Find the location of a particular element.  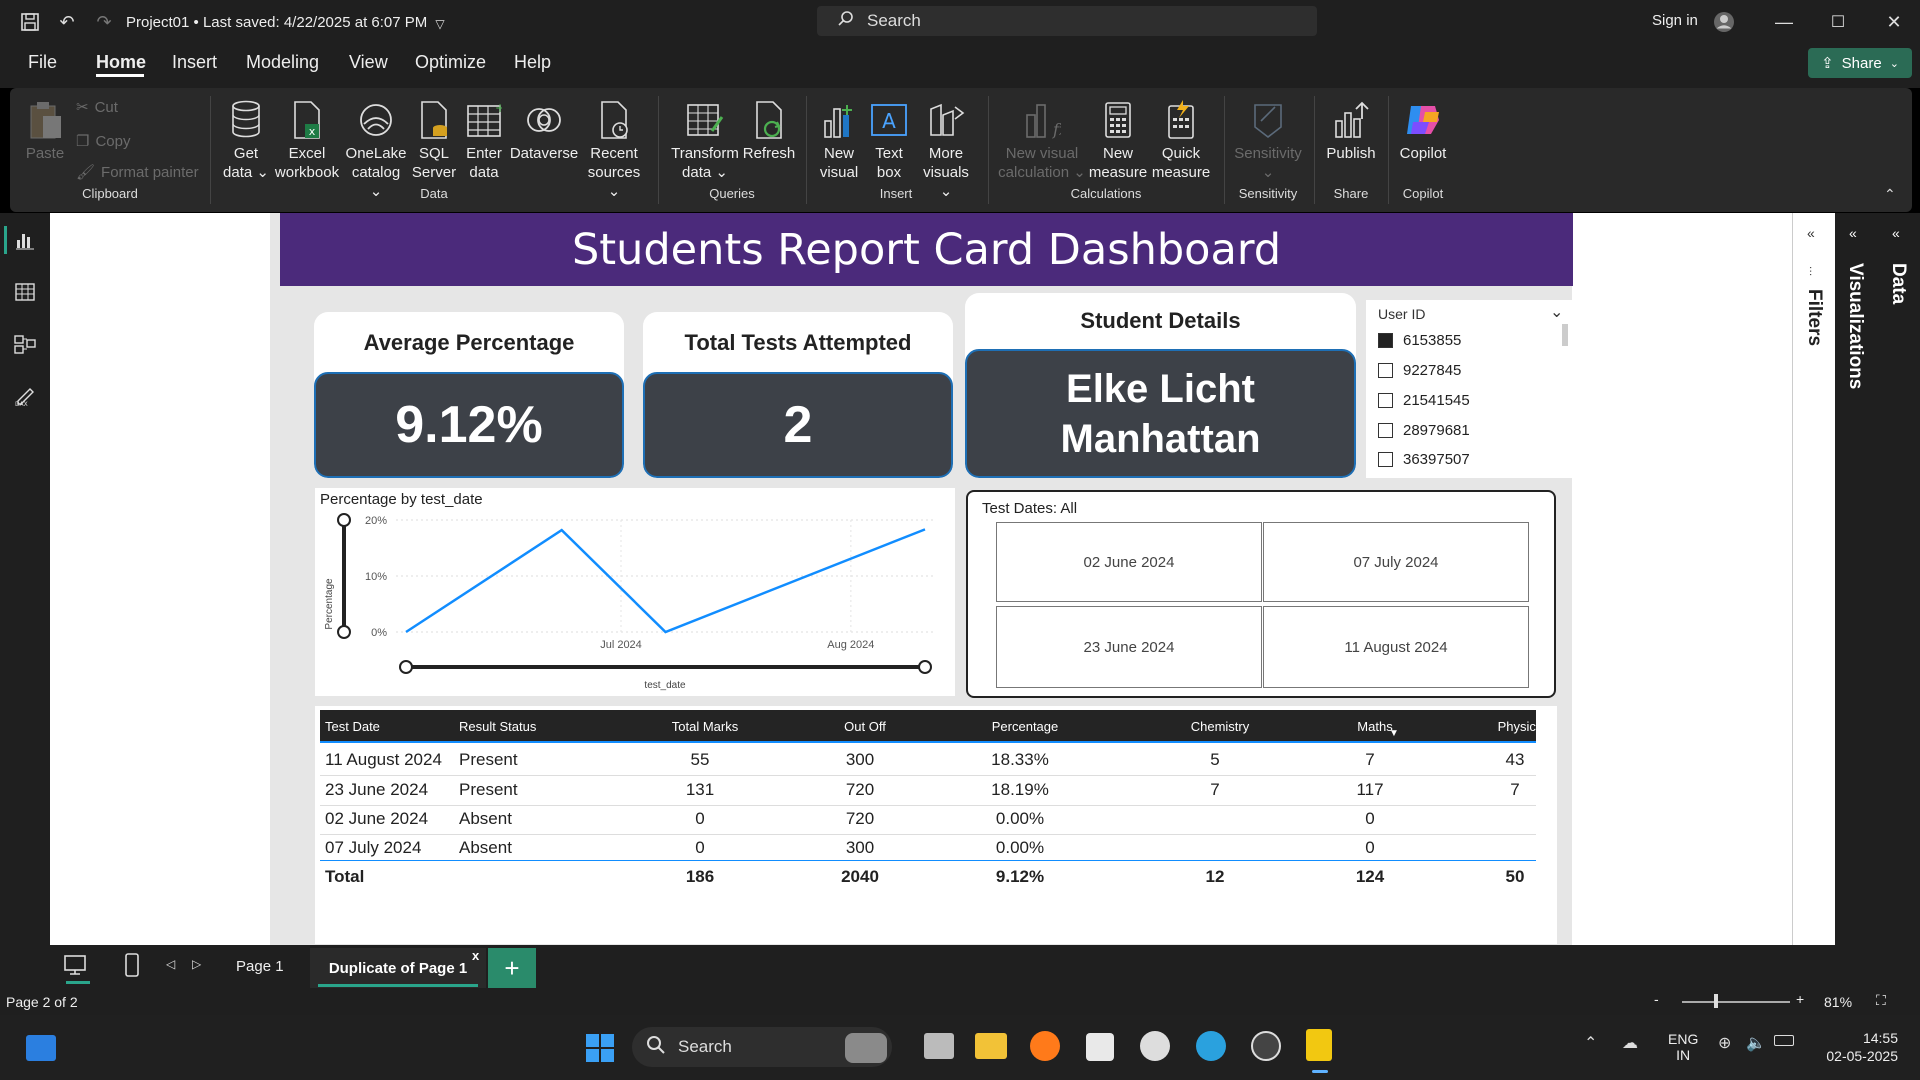

minimize-icon: — is located at coordinates (1784, 22).